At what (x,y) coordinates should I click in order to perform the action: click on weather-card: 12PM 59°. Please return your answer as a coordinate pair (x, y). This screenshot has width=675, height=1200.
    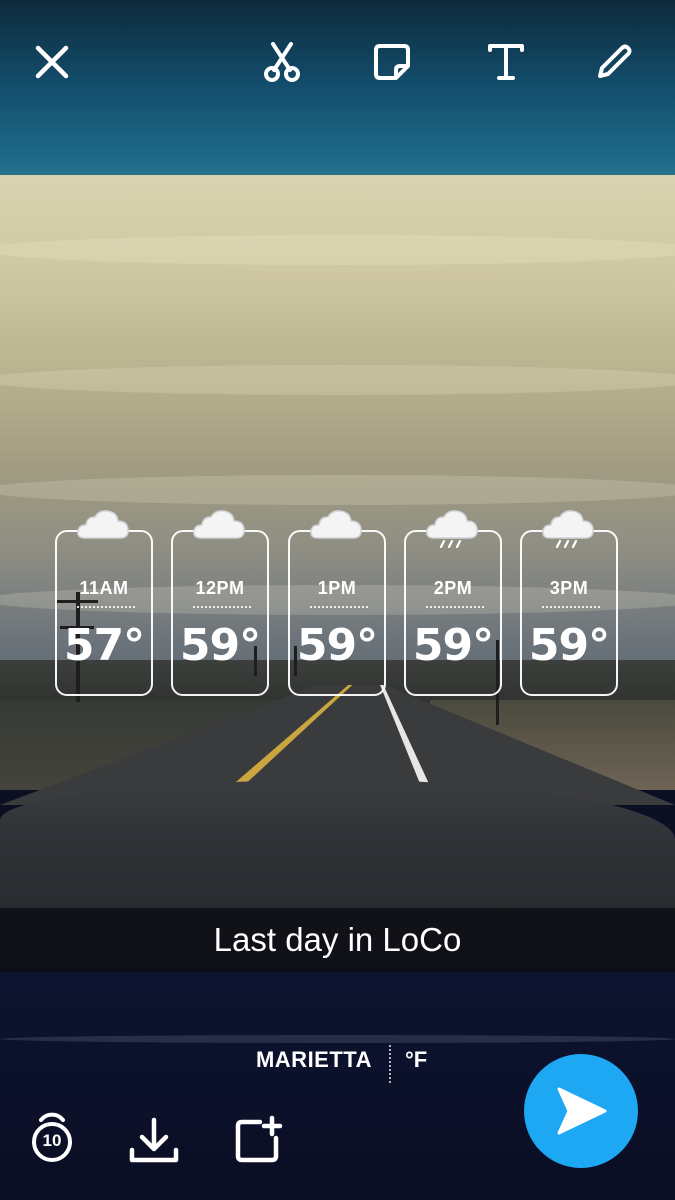
    Looking at the image, I should click on (220, 603).